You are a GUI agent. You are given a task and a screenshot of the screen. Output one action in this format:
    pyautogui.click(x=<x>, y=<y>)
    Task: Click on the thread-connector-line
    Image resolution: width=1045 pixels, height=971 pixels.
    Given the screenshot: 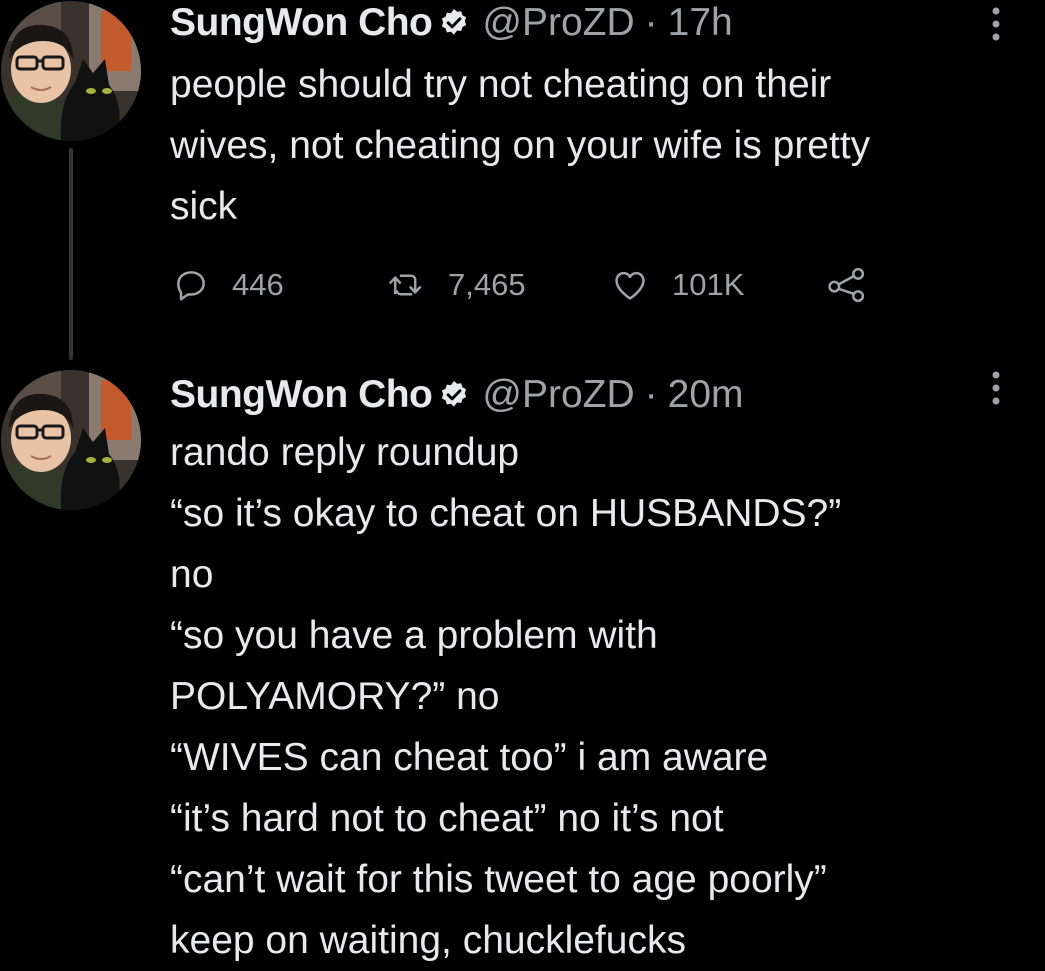 What is the action you would take?
    pyautogui.click(x=71, y=254)
    